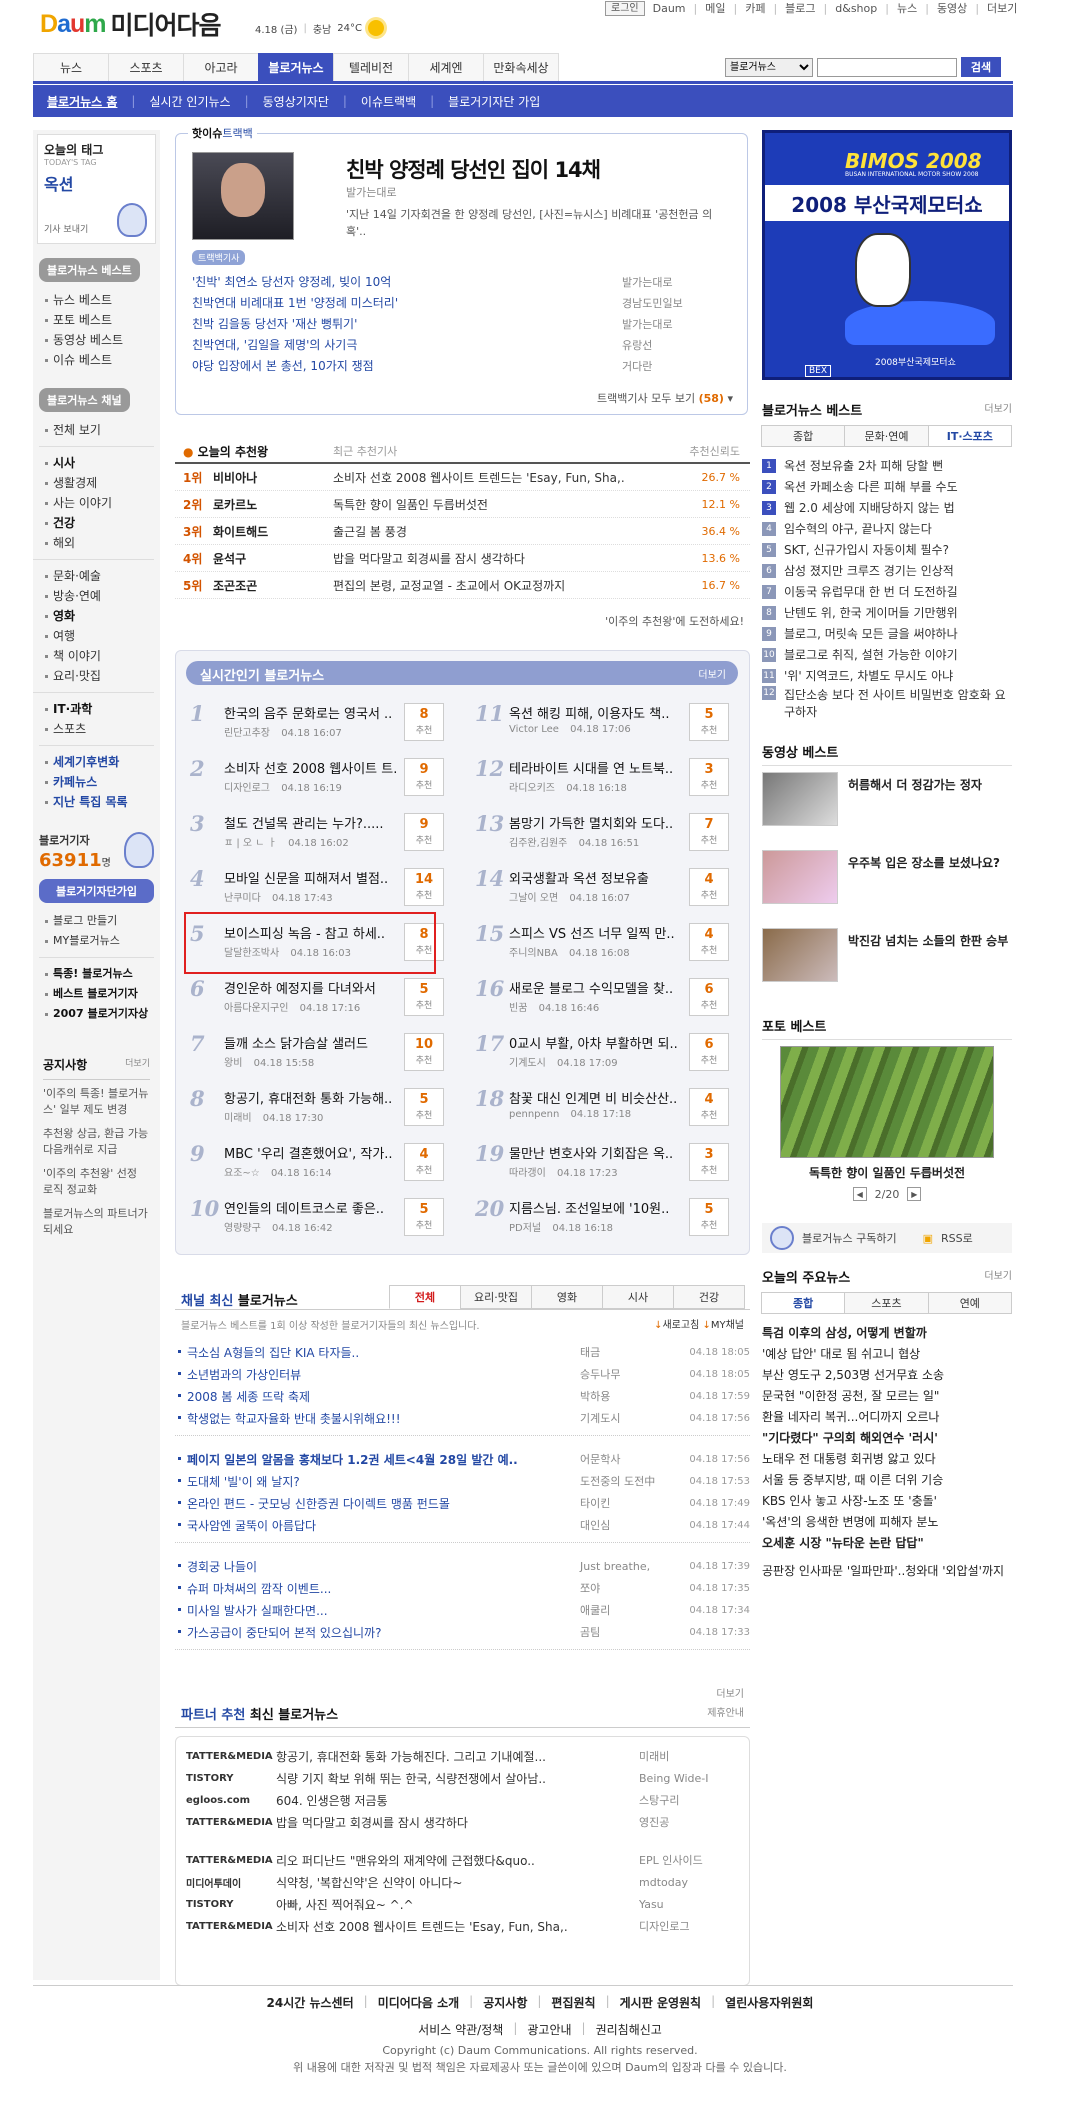 Image resolution: width=1080 pixels, height=2106 pixels. Describe the element at coordinates (887, 808) in the screenshot. I see `video-item: 허름해서 더 정감가는 정자` at that location.